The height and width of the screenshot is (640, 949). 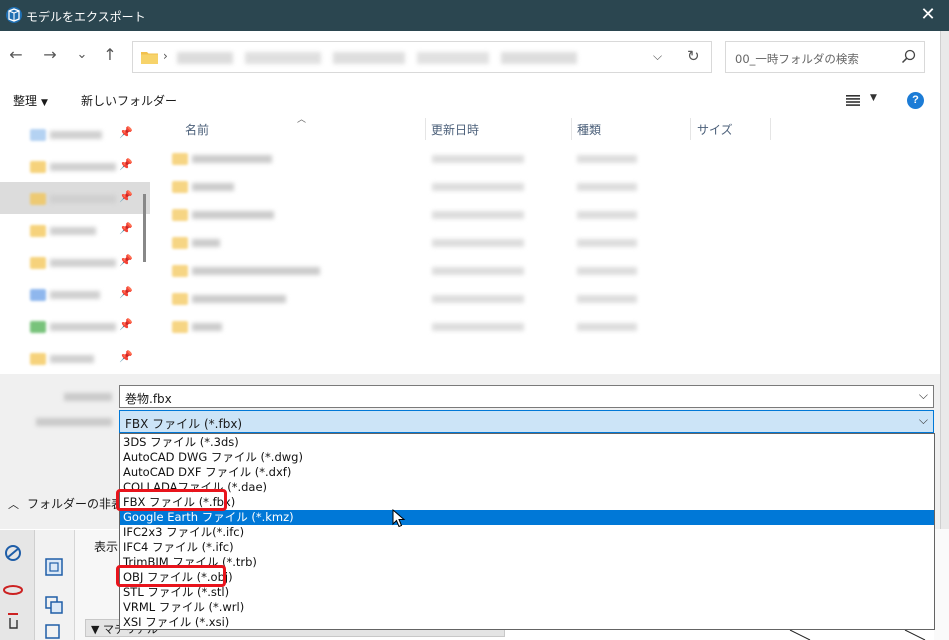 What do you see at coordinates (873, 98) in the screenshot?
I see `view-options-caret-icon: ▼` at bounding box center [873, 98].